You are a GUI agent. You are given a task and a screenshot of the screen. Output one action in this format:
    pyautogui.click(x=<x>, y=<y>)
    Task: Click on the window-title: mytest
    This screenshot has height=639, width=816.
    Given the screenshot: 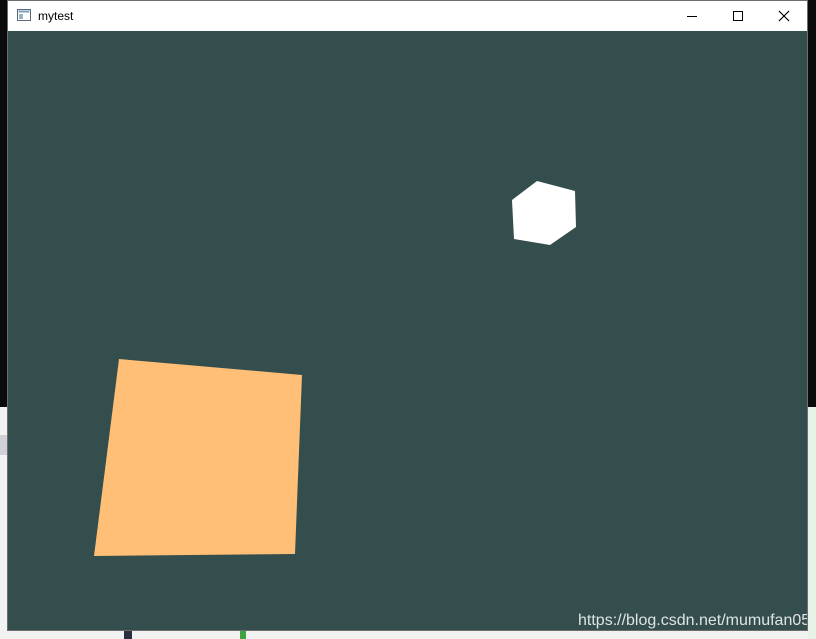 What is the action you would take?
    pyautogui.click(x=56, y=16)
    